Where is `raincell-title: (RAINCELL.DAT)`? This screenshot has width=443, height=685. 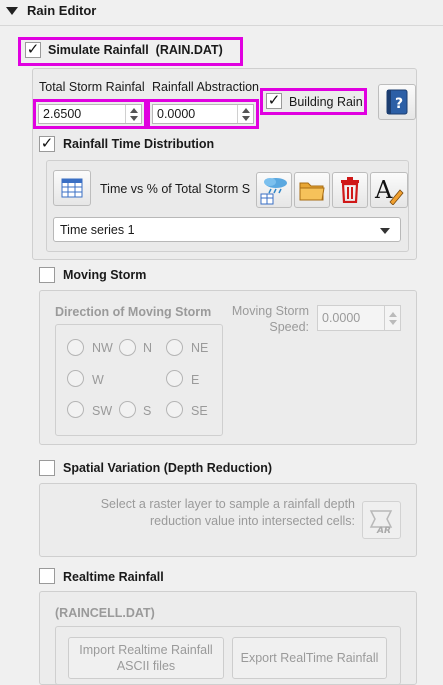 raincell-title: (RAINCELL.DAT) is located at coordinates (105, 613).